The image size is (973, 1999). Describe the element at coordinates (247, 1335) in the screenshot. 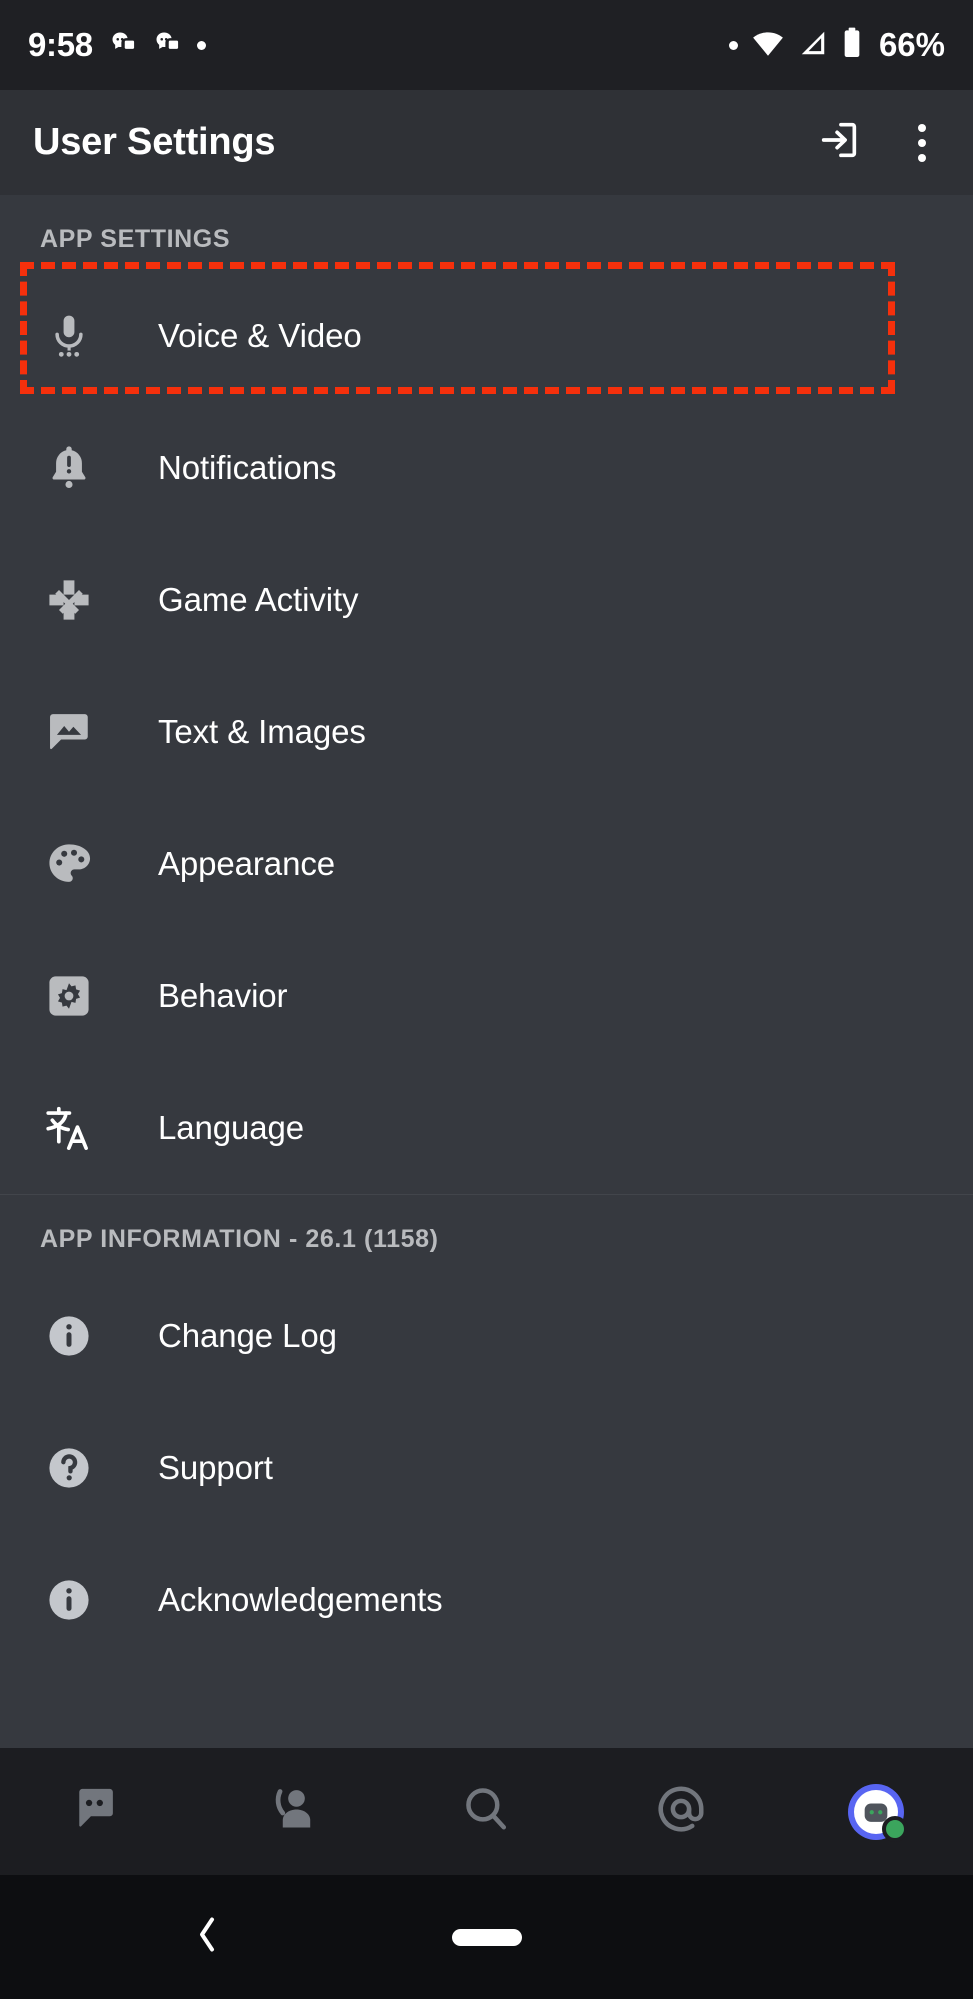

I see `settings-row-label: Change Log` at that location.